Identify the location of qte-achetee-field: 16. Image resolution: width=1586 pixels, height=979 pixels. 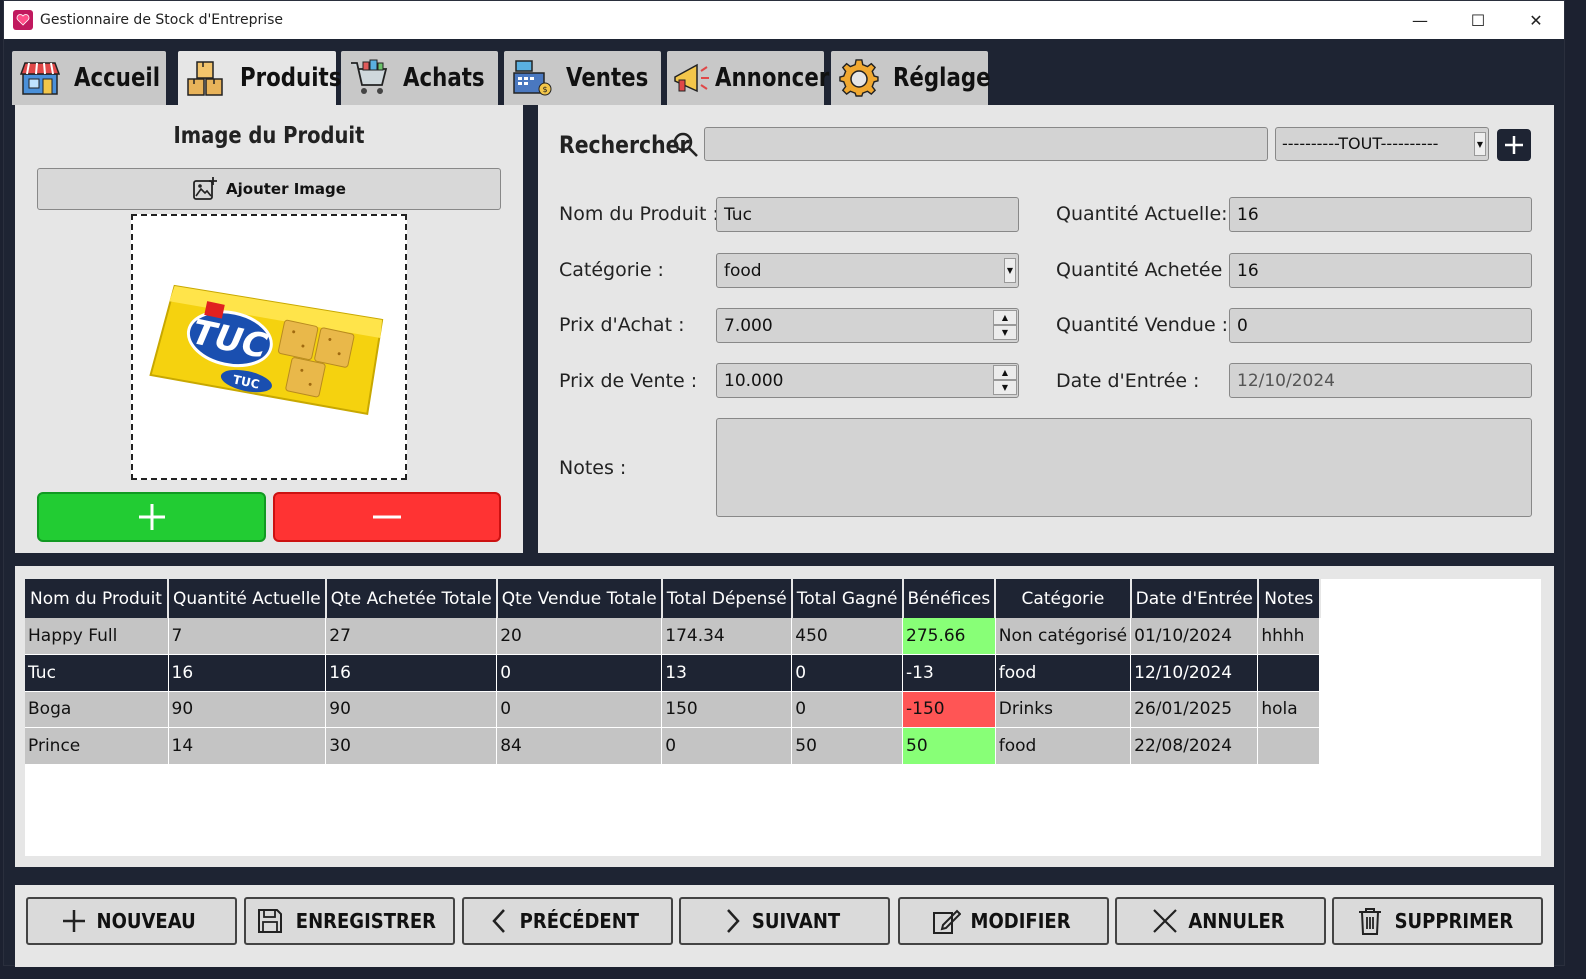
(1380, 270).